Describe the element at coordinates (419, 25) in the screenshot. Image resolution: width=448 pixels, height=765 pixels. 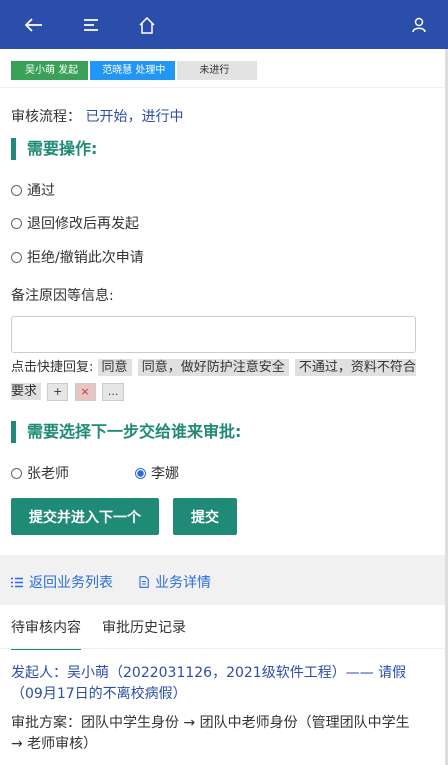
I see `user-icon` at that location.